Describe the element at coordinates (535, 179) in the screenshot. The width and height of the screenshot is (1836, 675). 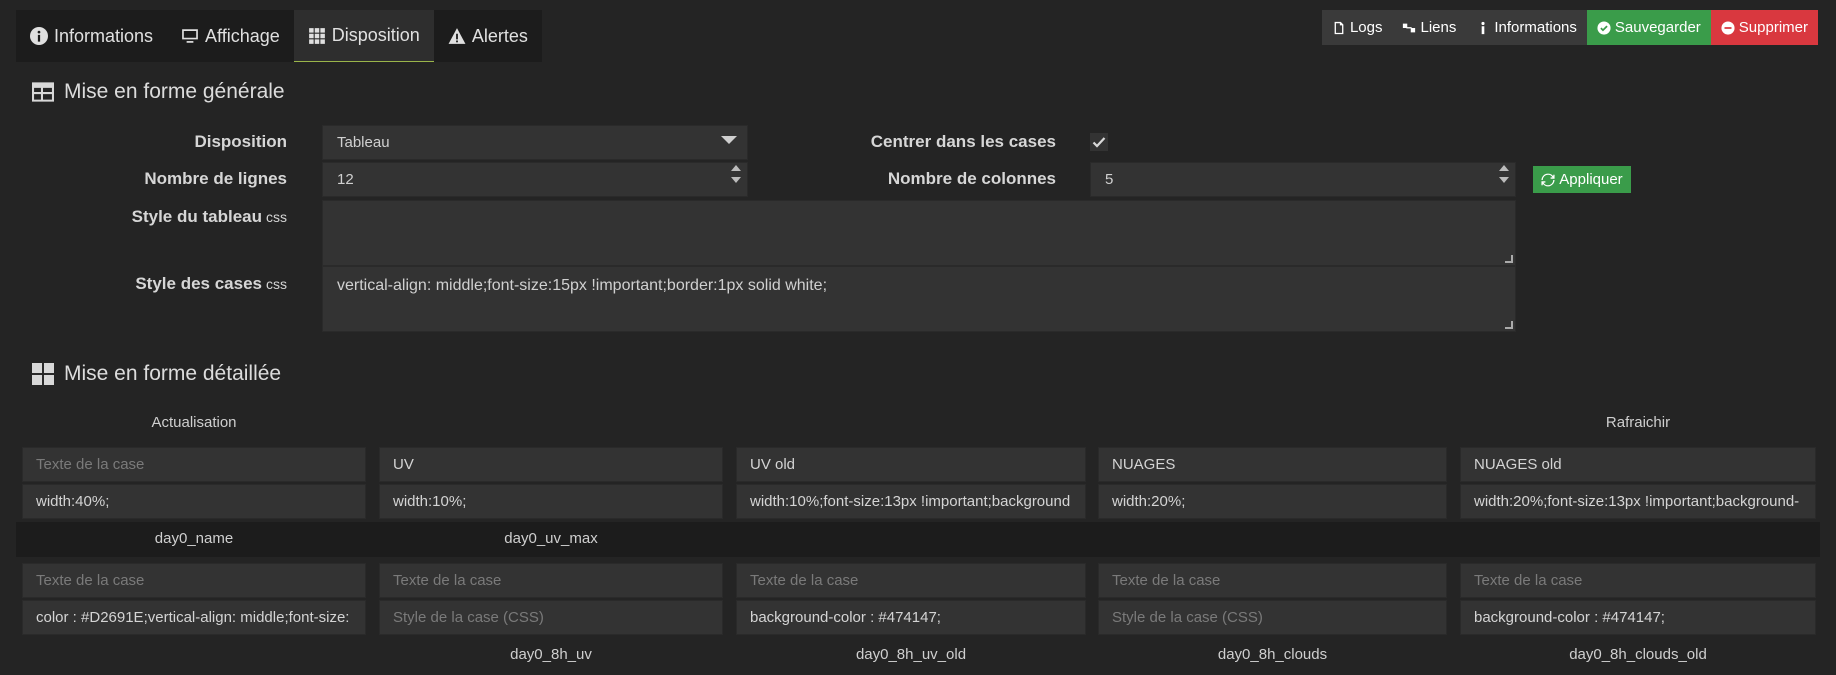
I see `rows-input: 12` at that location.